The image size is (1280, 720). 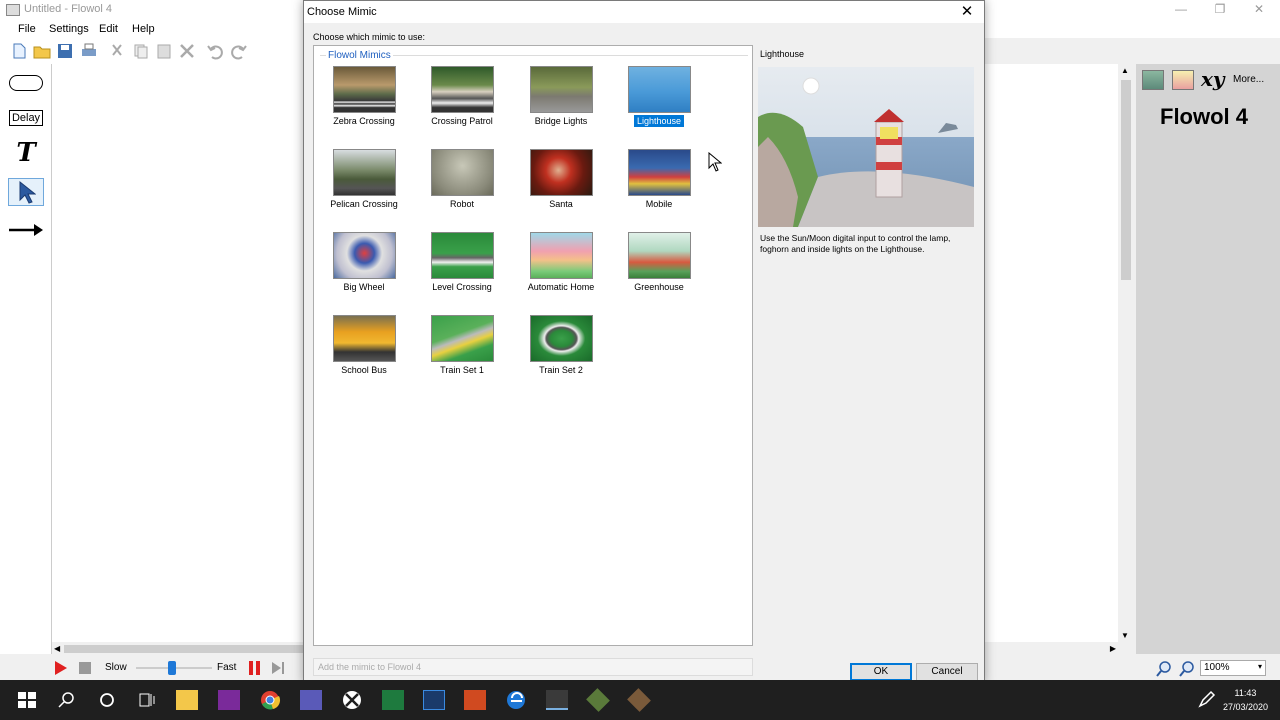 I want to click on xbox-icon, so click(x=352, y=700).